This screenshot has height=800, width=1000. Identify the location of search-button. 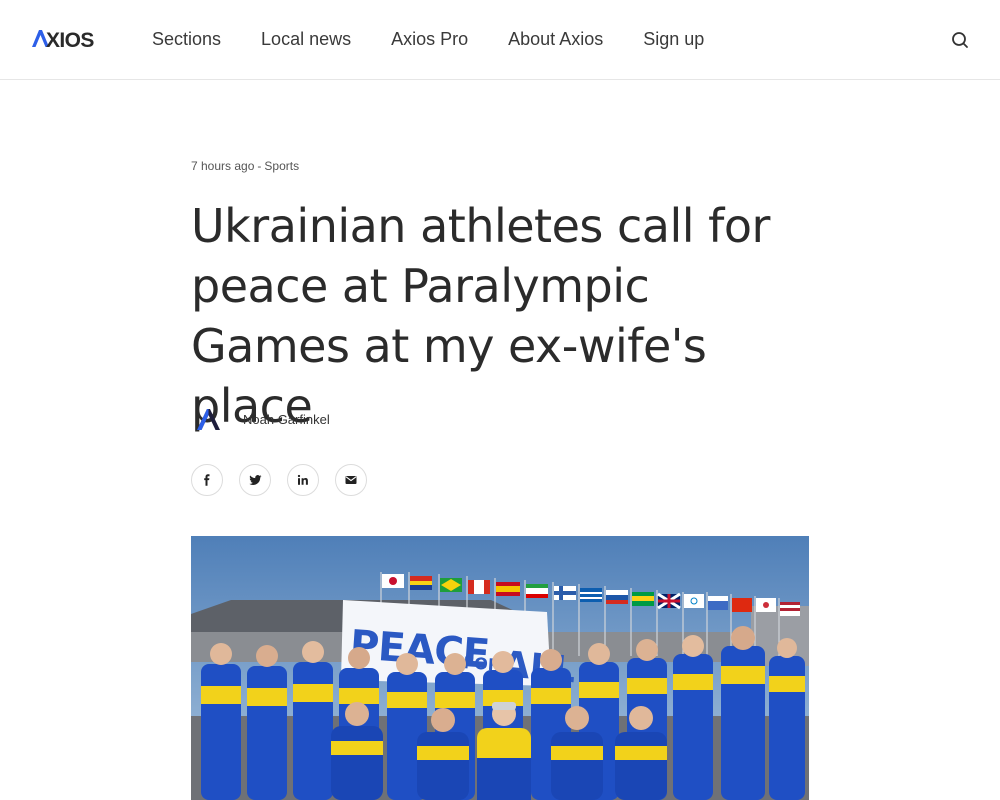
(960, 40).